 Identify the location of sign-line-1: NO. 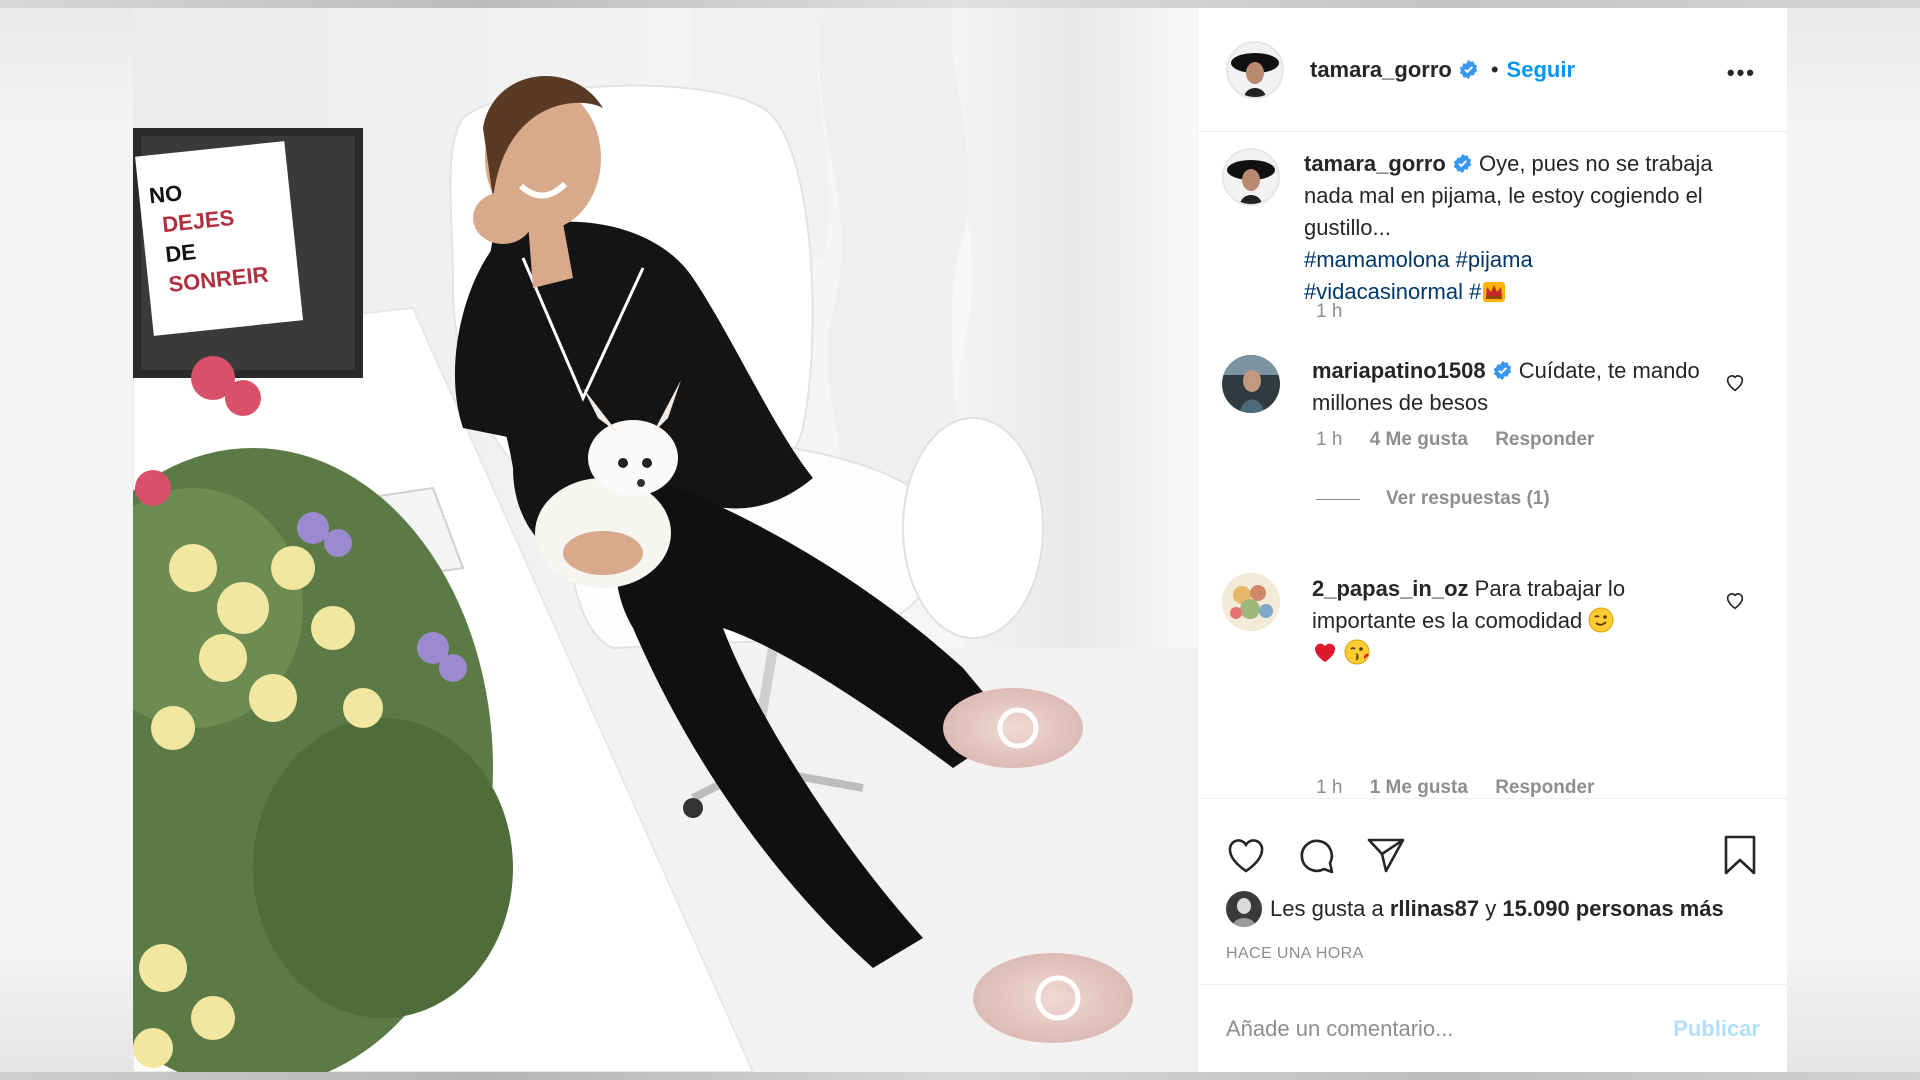
(165, 194).